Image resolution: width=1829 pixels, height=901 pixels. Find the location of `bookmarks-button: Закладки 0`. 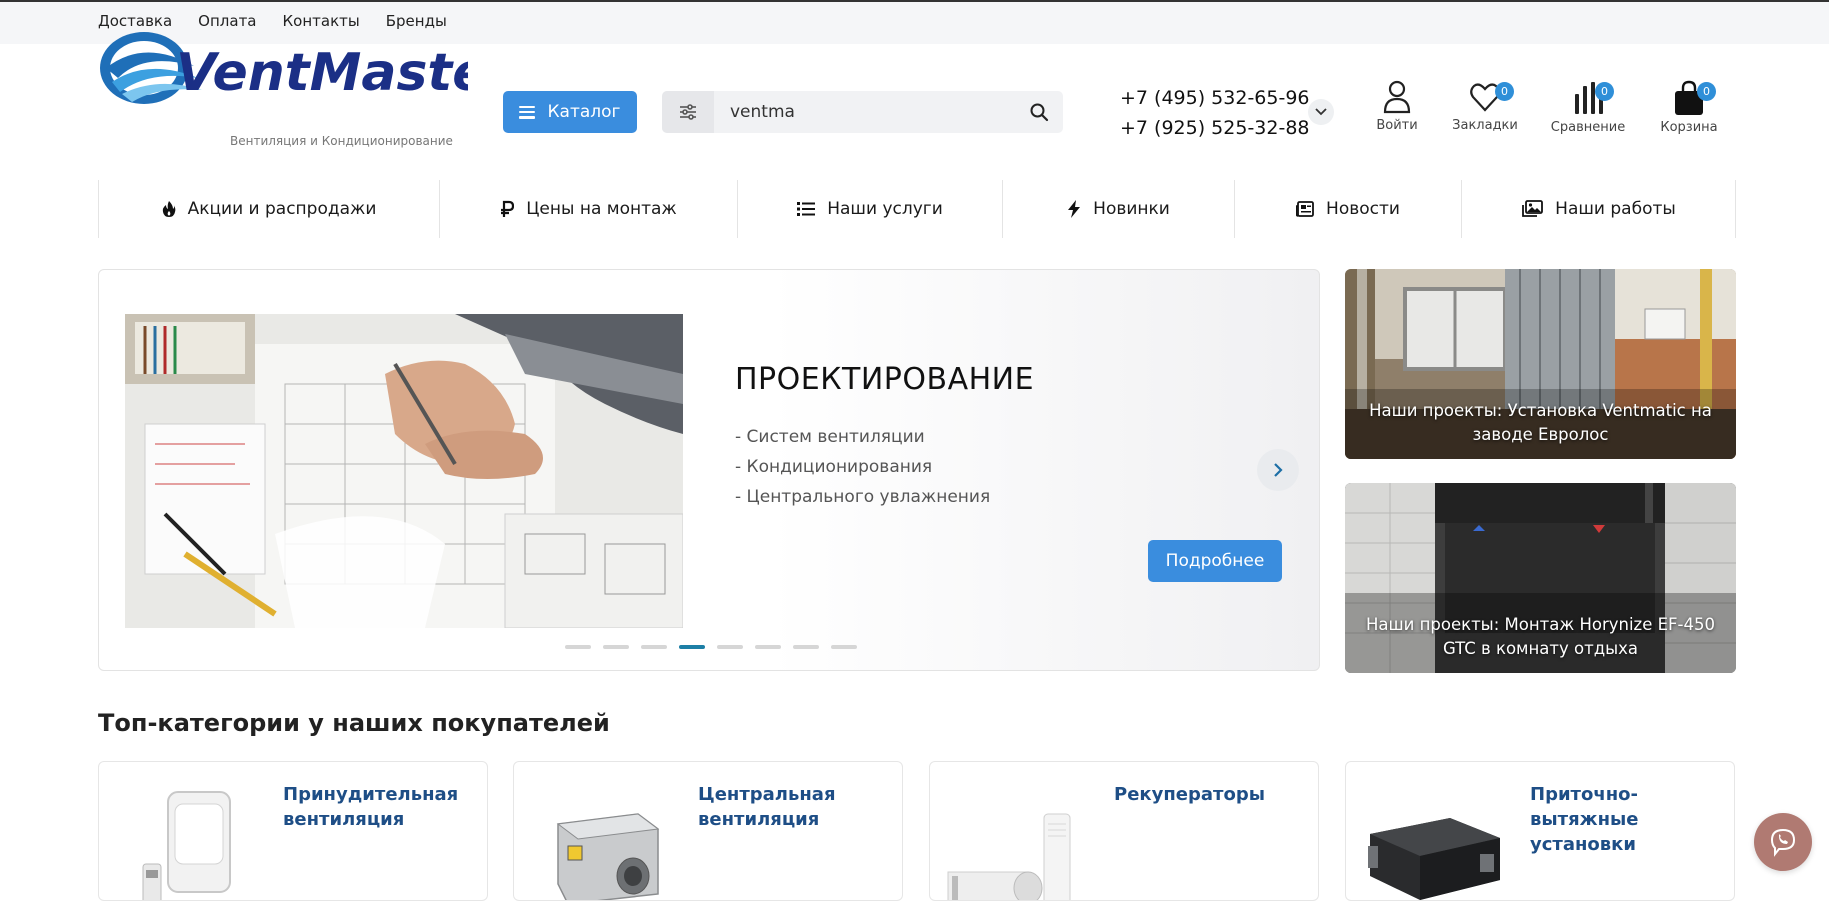

bookmarks-button: Закладки 0 is located at coordinates (1485, 106).